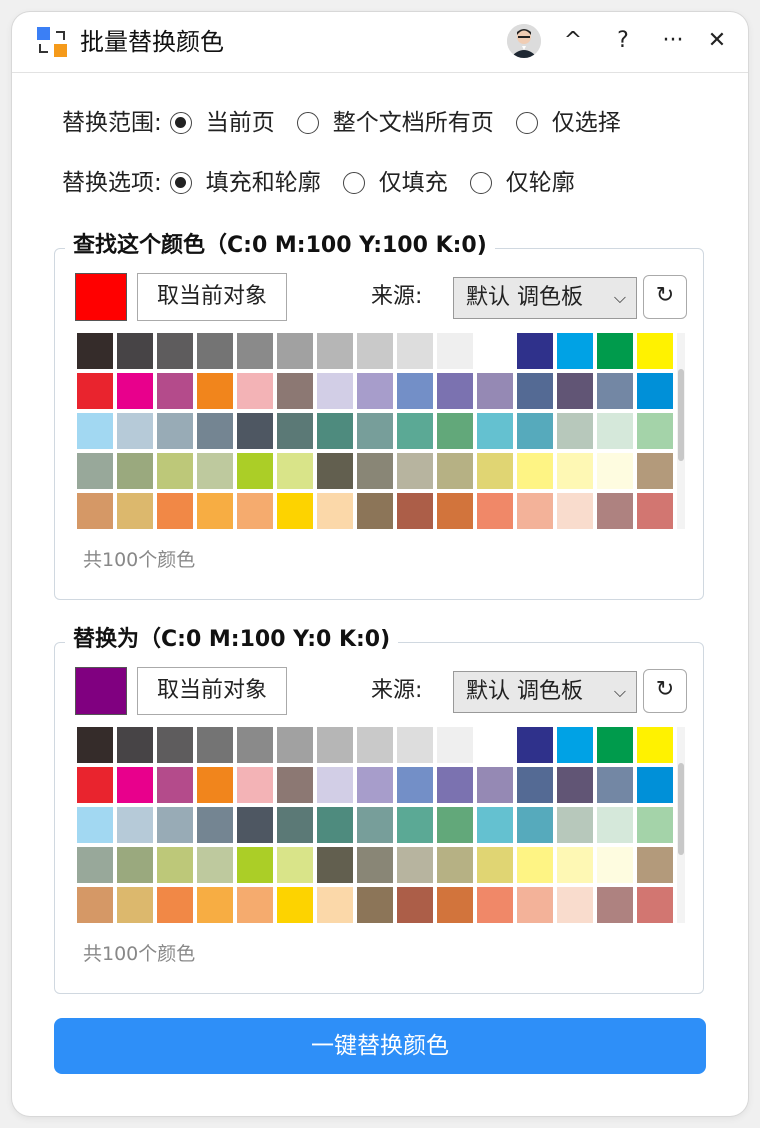  What do you see at coordinates (395, 183) in the screenshot?
I see `option-radio-fill-only: 仅填充` at bounding box center [395, 183].